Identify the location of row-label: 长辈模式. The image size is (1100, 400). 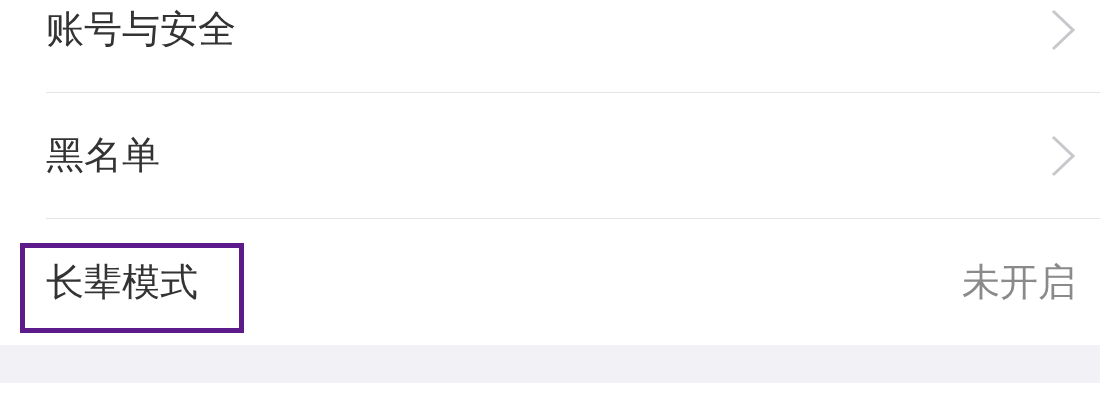
(122, 282).